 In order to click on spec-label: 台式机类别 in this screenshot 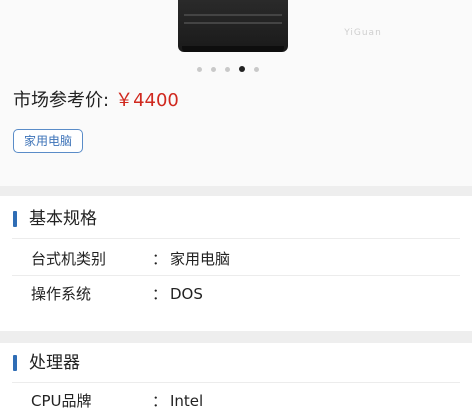, I will do `click(69, 259)`.